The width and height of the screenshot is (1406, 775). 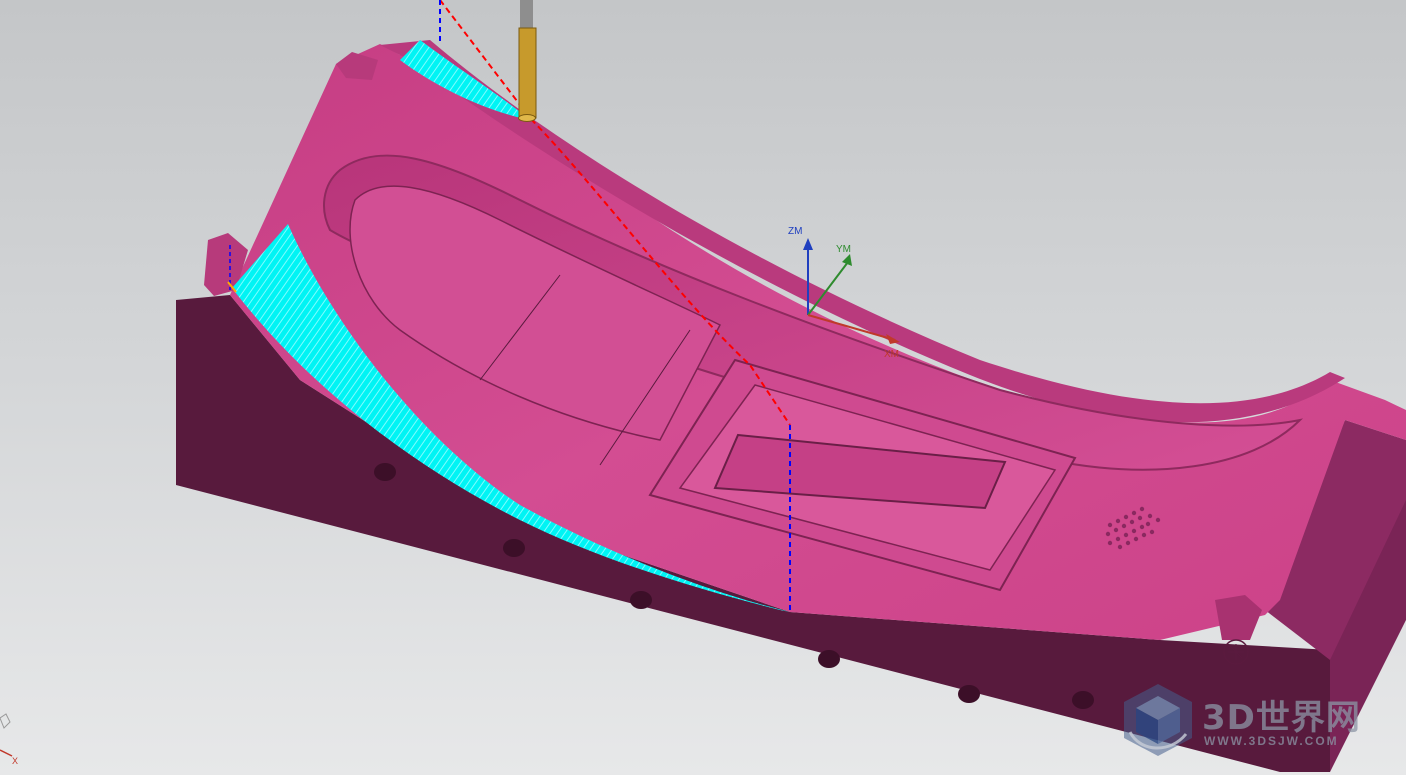 I want to click on cube-logo-icon, so click(x=1158, y=720).